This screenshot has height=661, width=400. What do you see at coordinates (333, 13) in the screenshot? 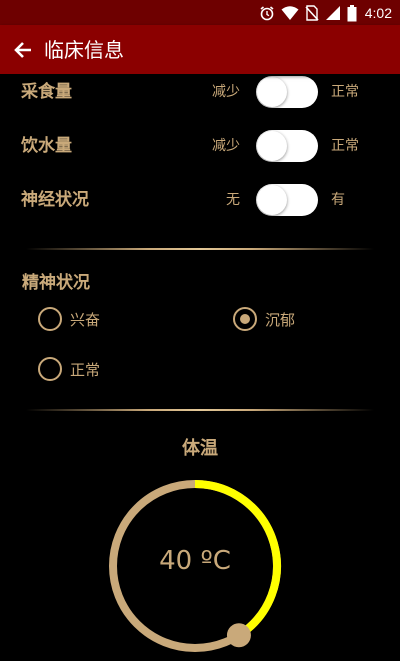
I see `signal-icon` at bounding box center [333, 13].